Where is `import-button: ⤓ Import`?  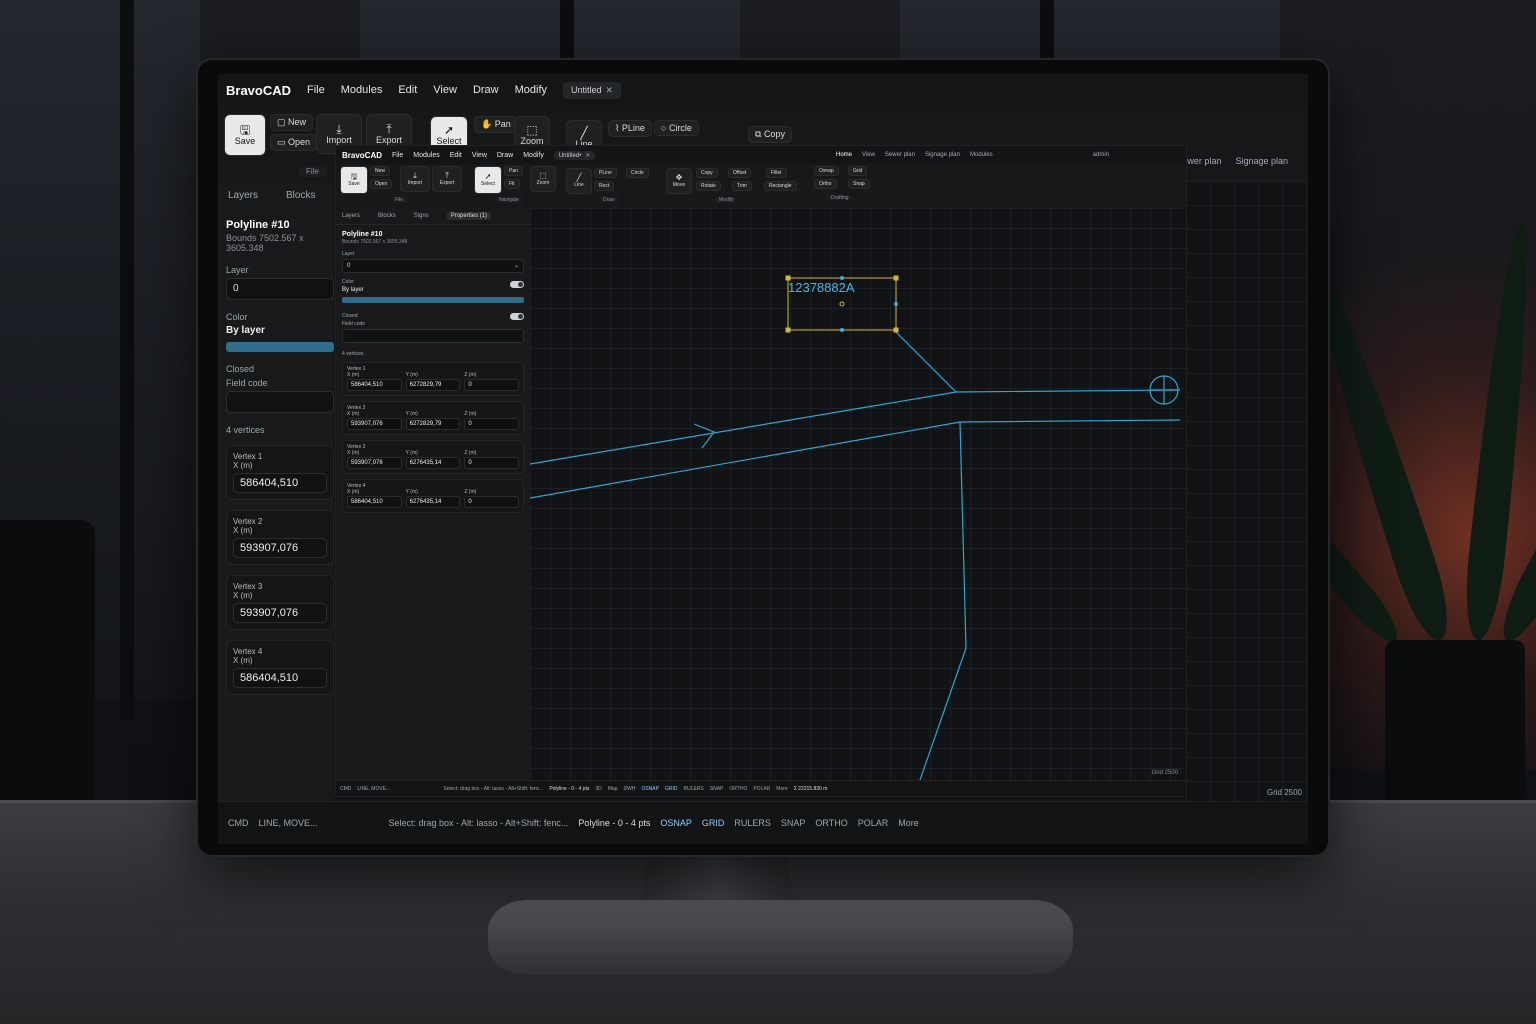 import-button: ⤓ Import is located at coordinates (415, 179).